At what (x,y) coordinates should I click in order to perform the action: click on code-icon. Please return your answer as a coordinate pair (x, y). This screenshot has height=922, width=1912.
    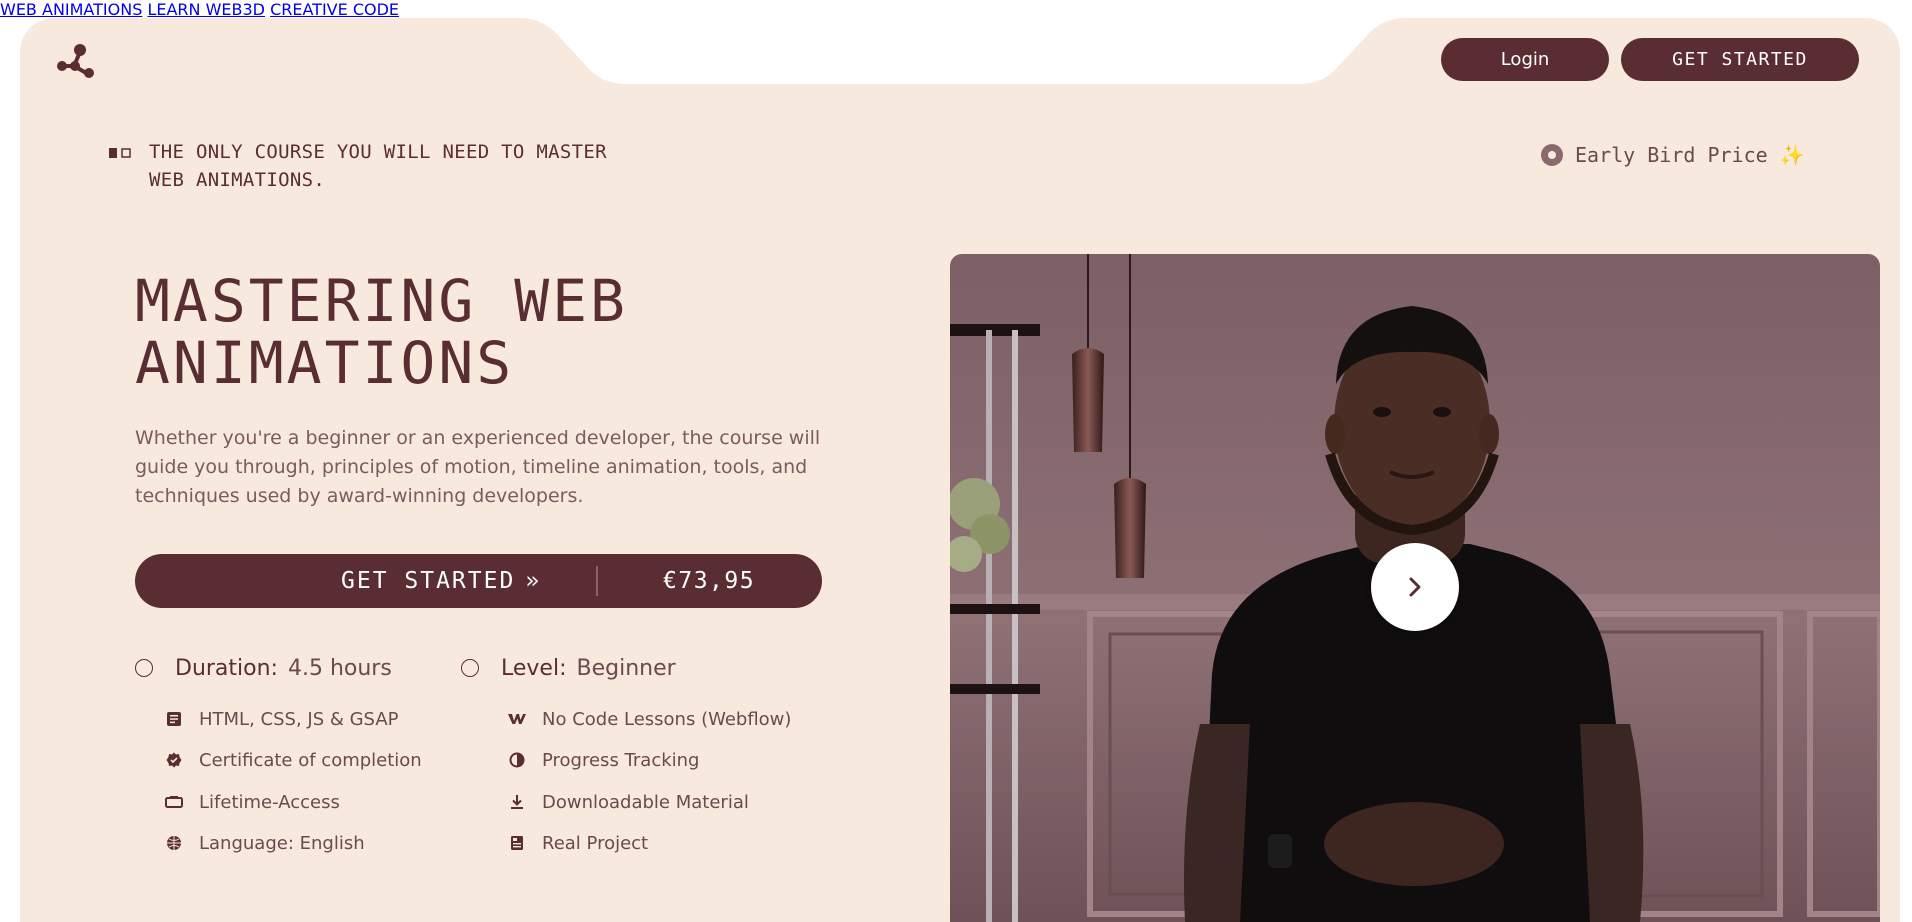
    Looking at the image, I should click on (174, 719).